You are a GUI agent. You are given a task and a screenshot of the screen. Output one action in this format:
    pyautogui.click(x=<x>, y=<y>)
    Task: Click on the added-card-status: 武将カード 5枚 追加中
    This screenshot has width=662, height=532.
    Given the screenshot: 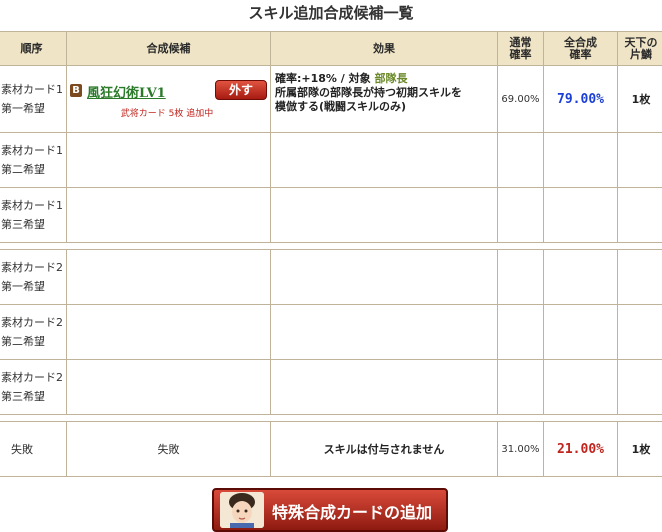 What is the action you would take?
    pyautogui.click(x=167, y=112)
    